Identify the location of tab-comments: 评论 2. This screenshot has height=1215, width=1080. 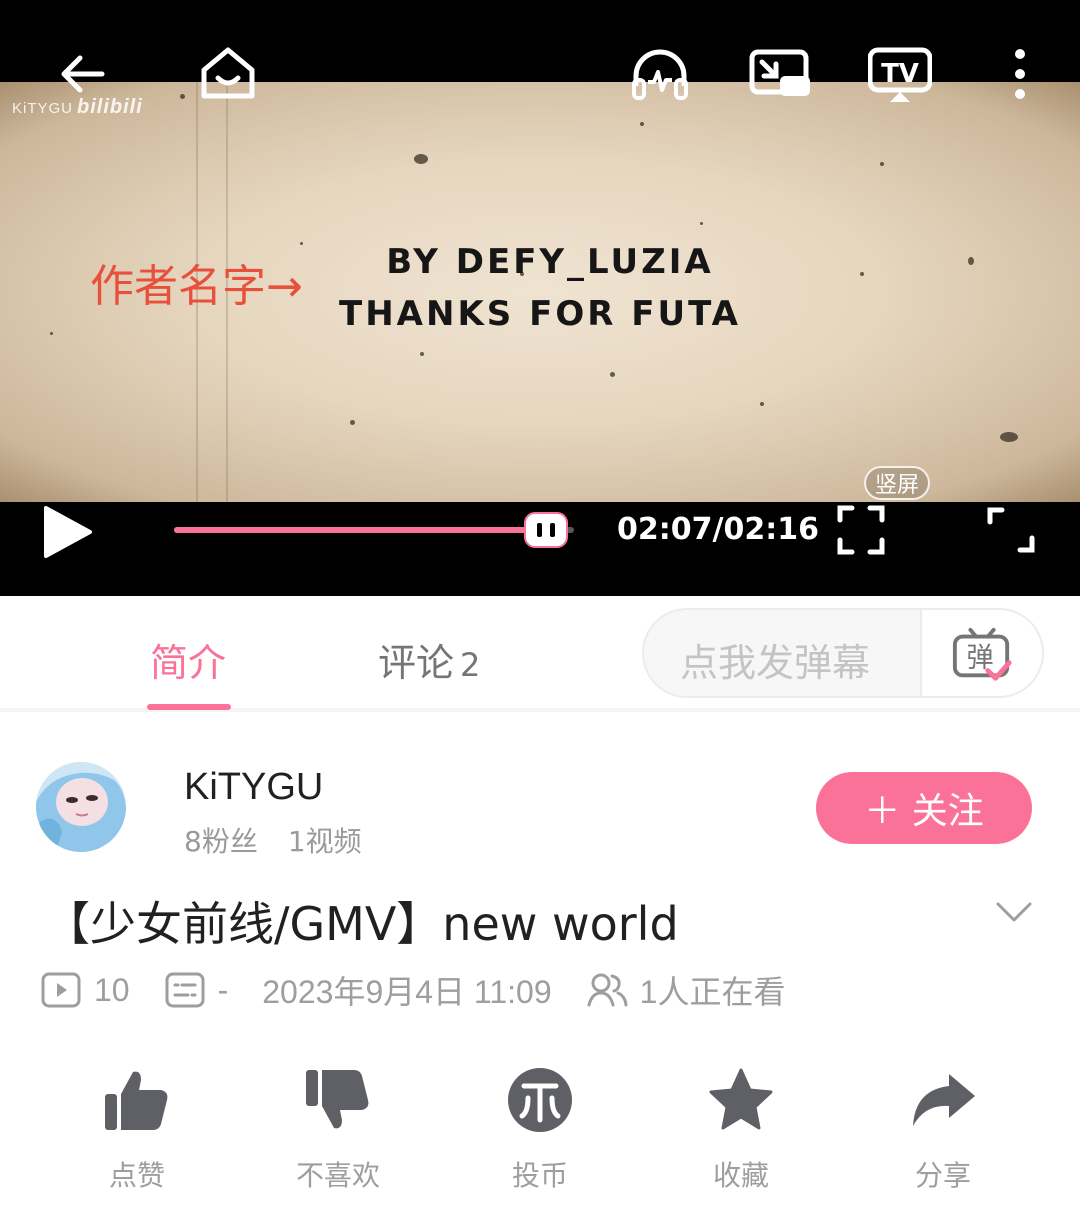
(429, 659).